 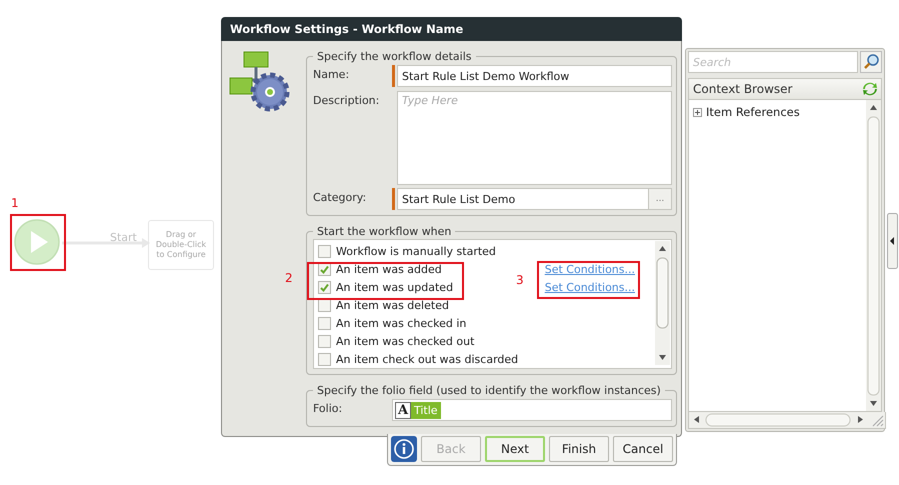 What do you see at coordinates (522, 199) in the screenshot?
I see `category-field: Start Rule List Demo` at bounding box center [522, 199].